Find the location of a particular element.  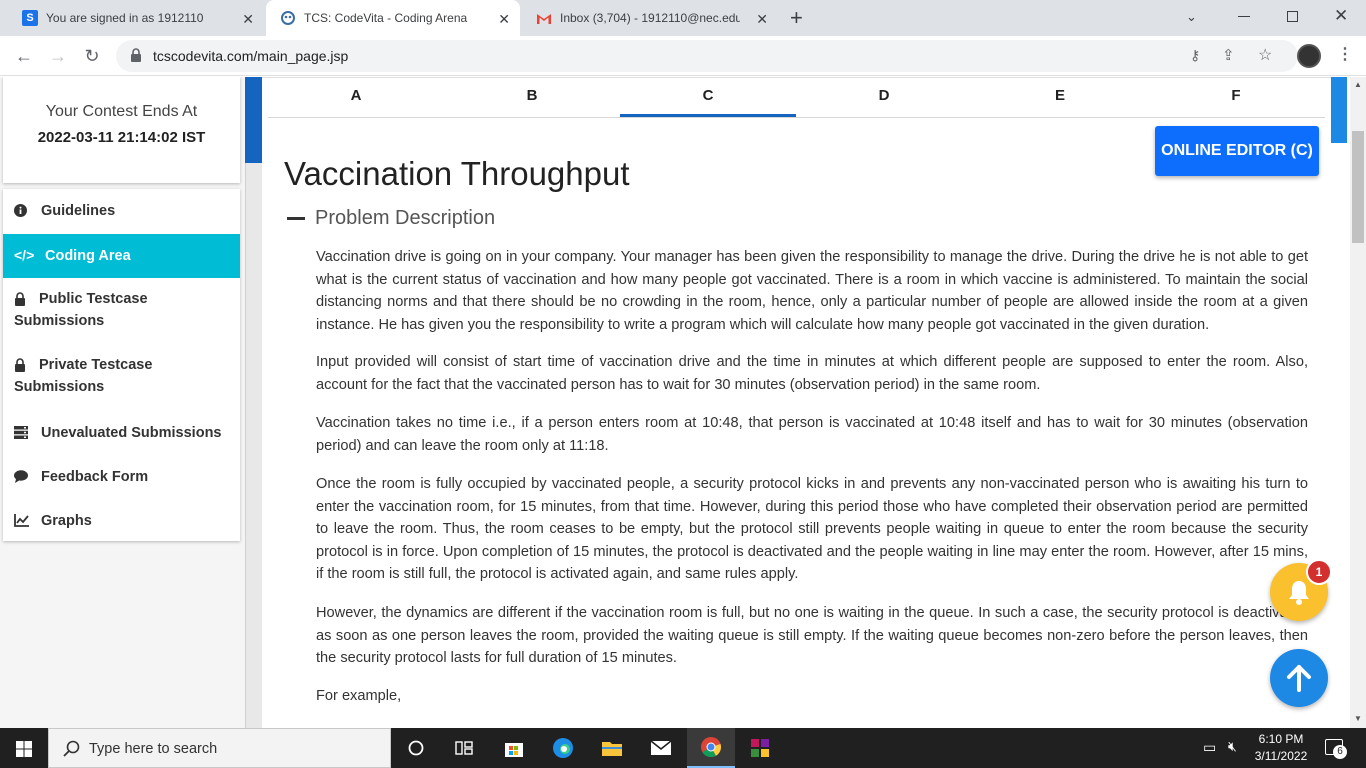

content-left-accent is located at coordinates (253, 120).